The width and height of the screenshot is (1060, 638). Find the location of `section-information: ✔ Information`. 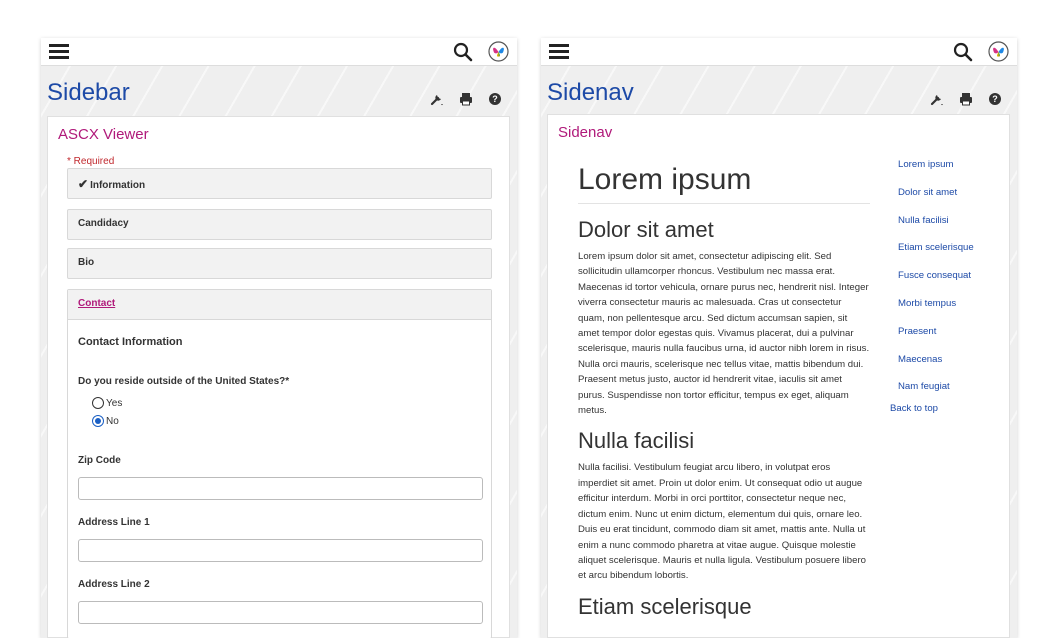

section-information: ✔ Information is located at coordinates (279, 183).